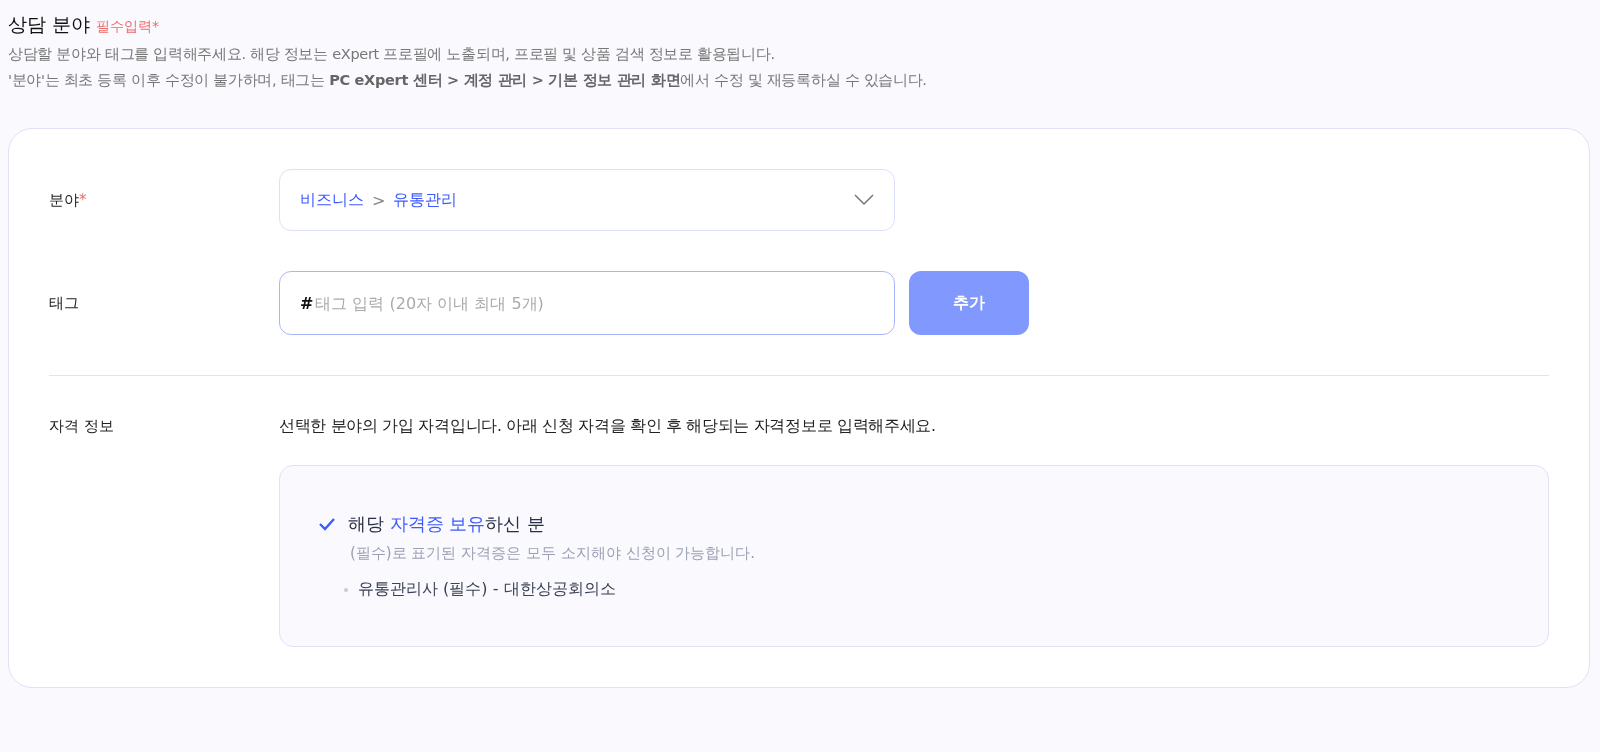 The image size is (1600, 752). I want to click on tag-input-field: #태그 입력 (20자 이내 최대 5개), so click(587, 303).